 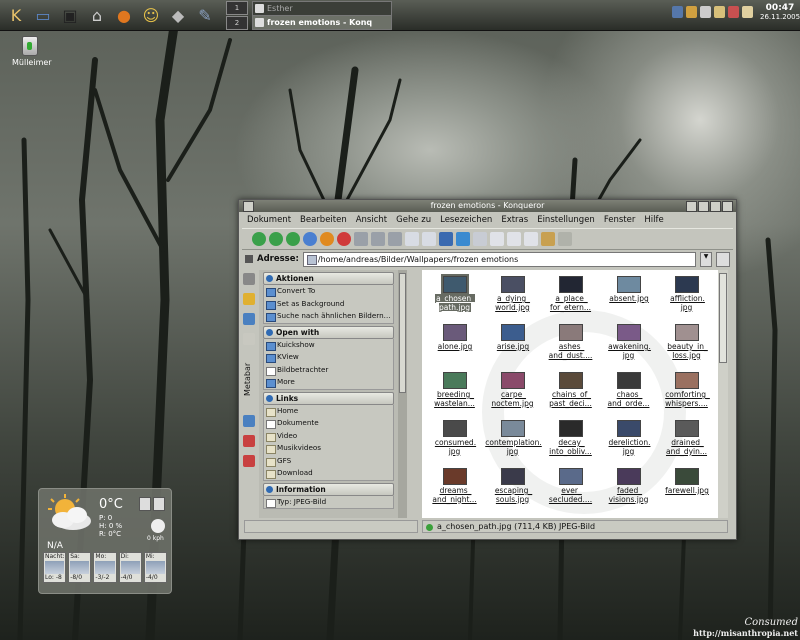 What do you see at coordinates (151, 15) in the screenshot?
I see `messenger-icon: ☺` at bounding box center [151, 15].